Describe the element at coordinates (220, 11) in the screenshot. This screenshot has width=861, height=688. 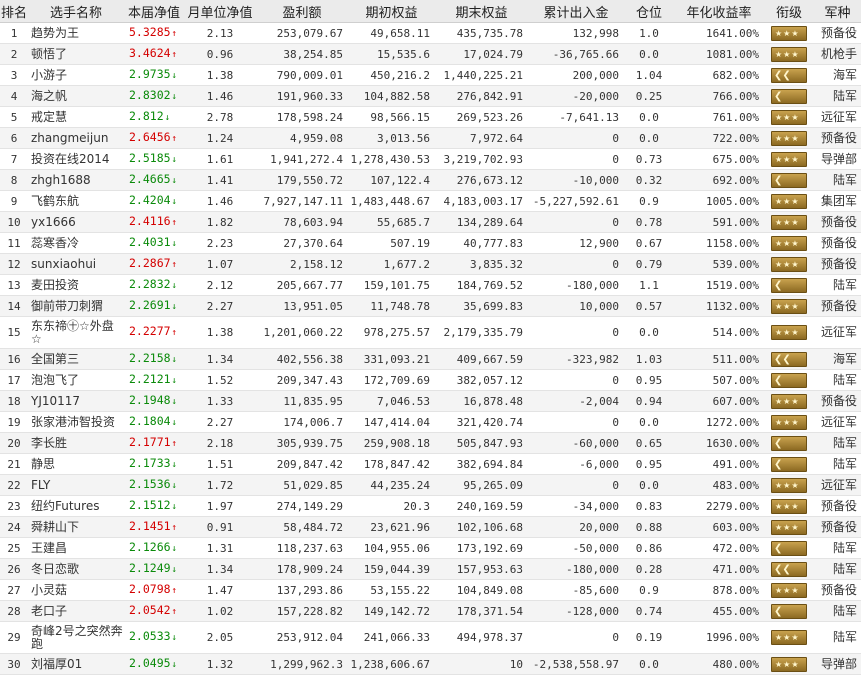
I see `header-monthly-nav: 月单位净值` at that location.